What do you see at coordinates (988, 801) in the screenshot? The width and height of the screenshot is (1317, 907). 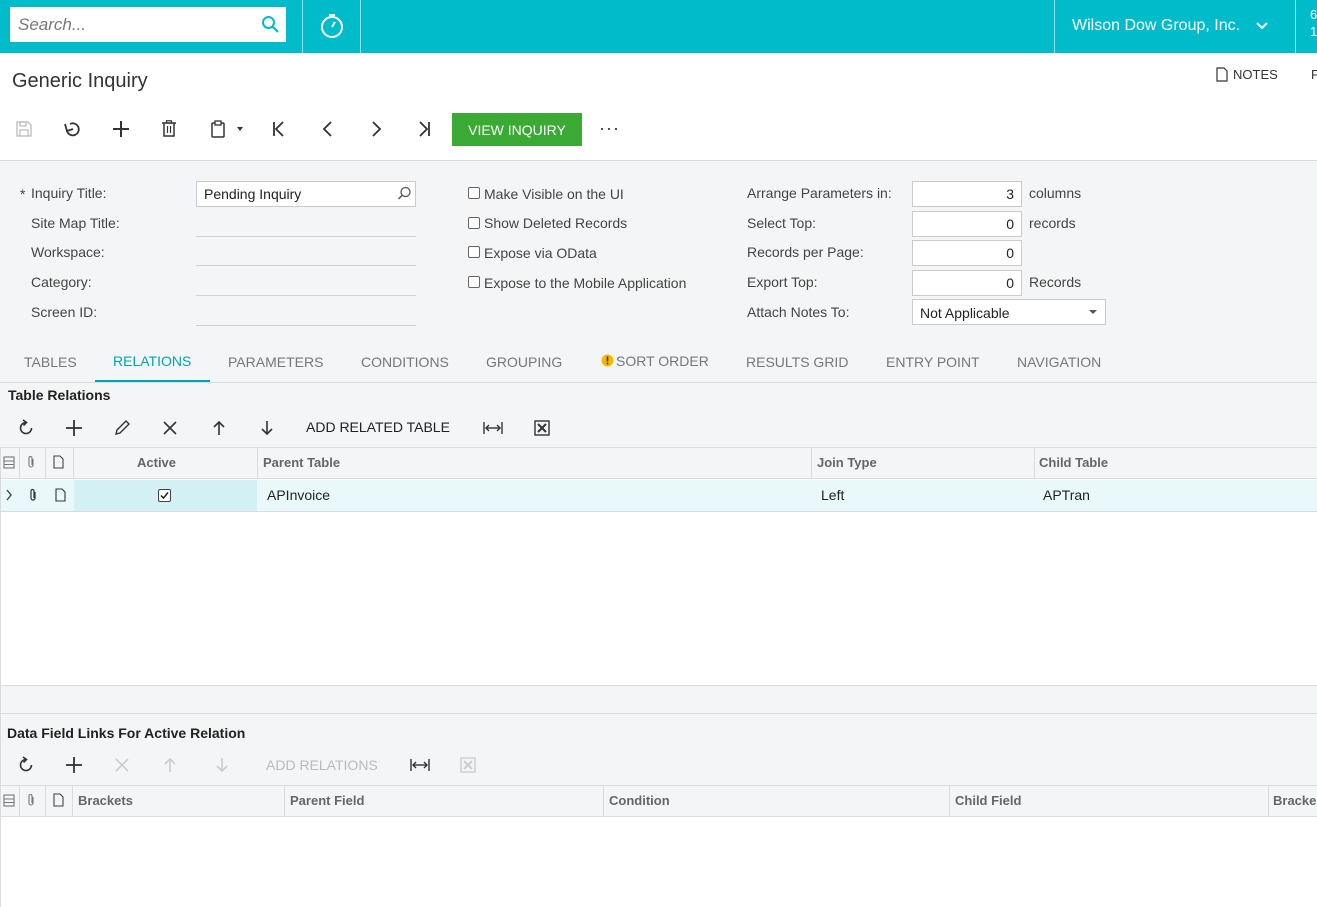 I see `column-header-child-field: Child Field` at bounding box center [988, 801].